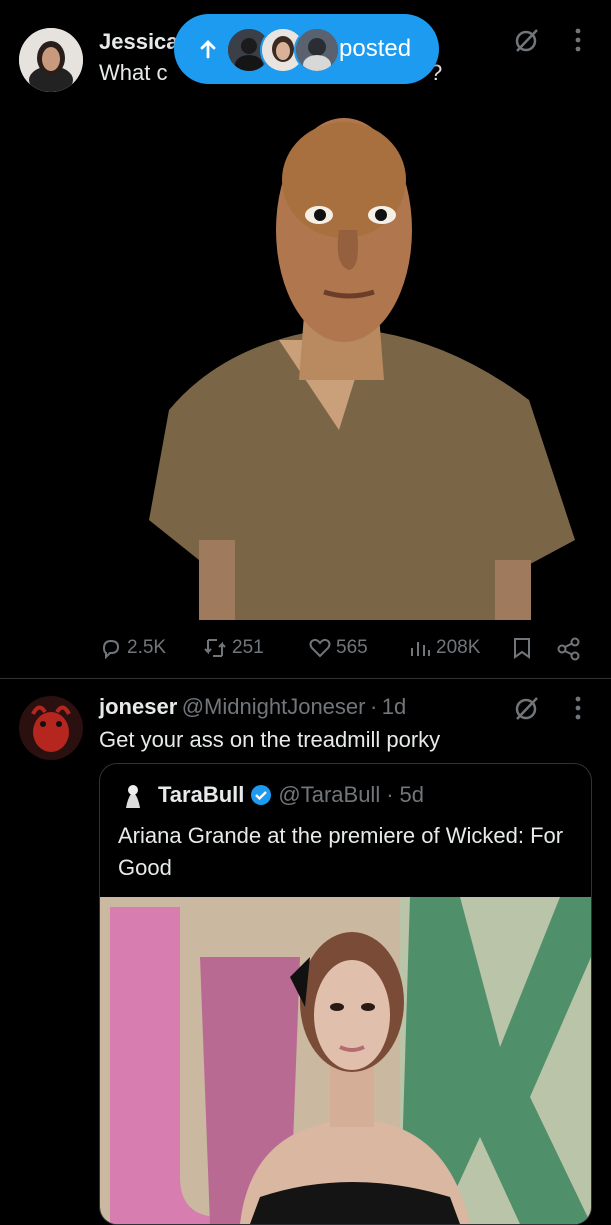 Image resolution: width=611 pixels, height=1225 pixels. I want to click on share-icon, so click(568, 649).